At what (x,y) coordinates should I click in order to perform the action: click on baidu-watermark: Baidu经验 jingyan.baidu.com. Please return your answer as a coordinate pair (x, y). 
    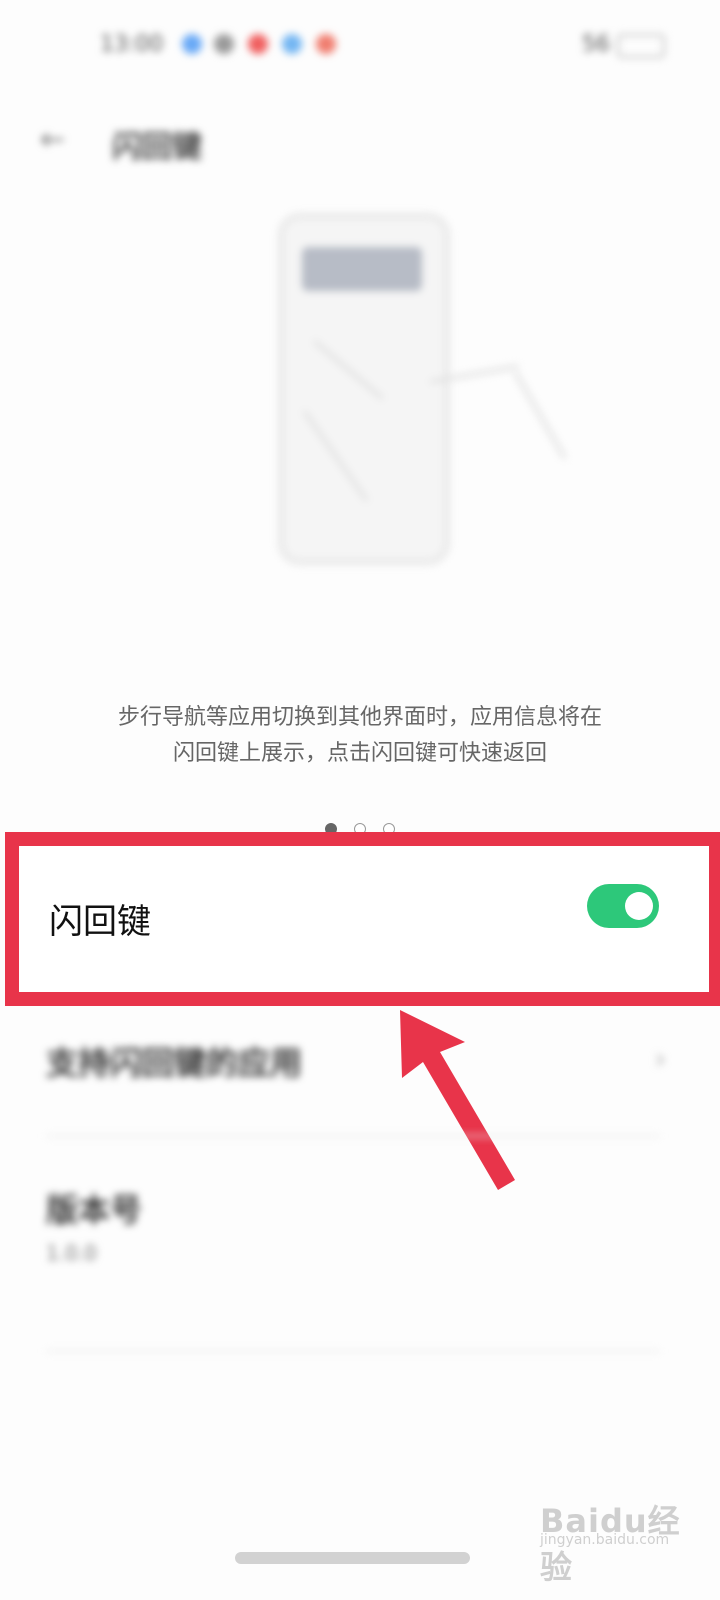
    Looking at the image, I should click on (625, 1538).